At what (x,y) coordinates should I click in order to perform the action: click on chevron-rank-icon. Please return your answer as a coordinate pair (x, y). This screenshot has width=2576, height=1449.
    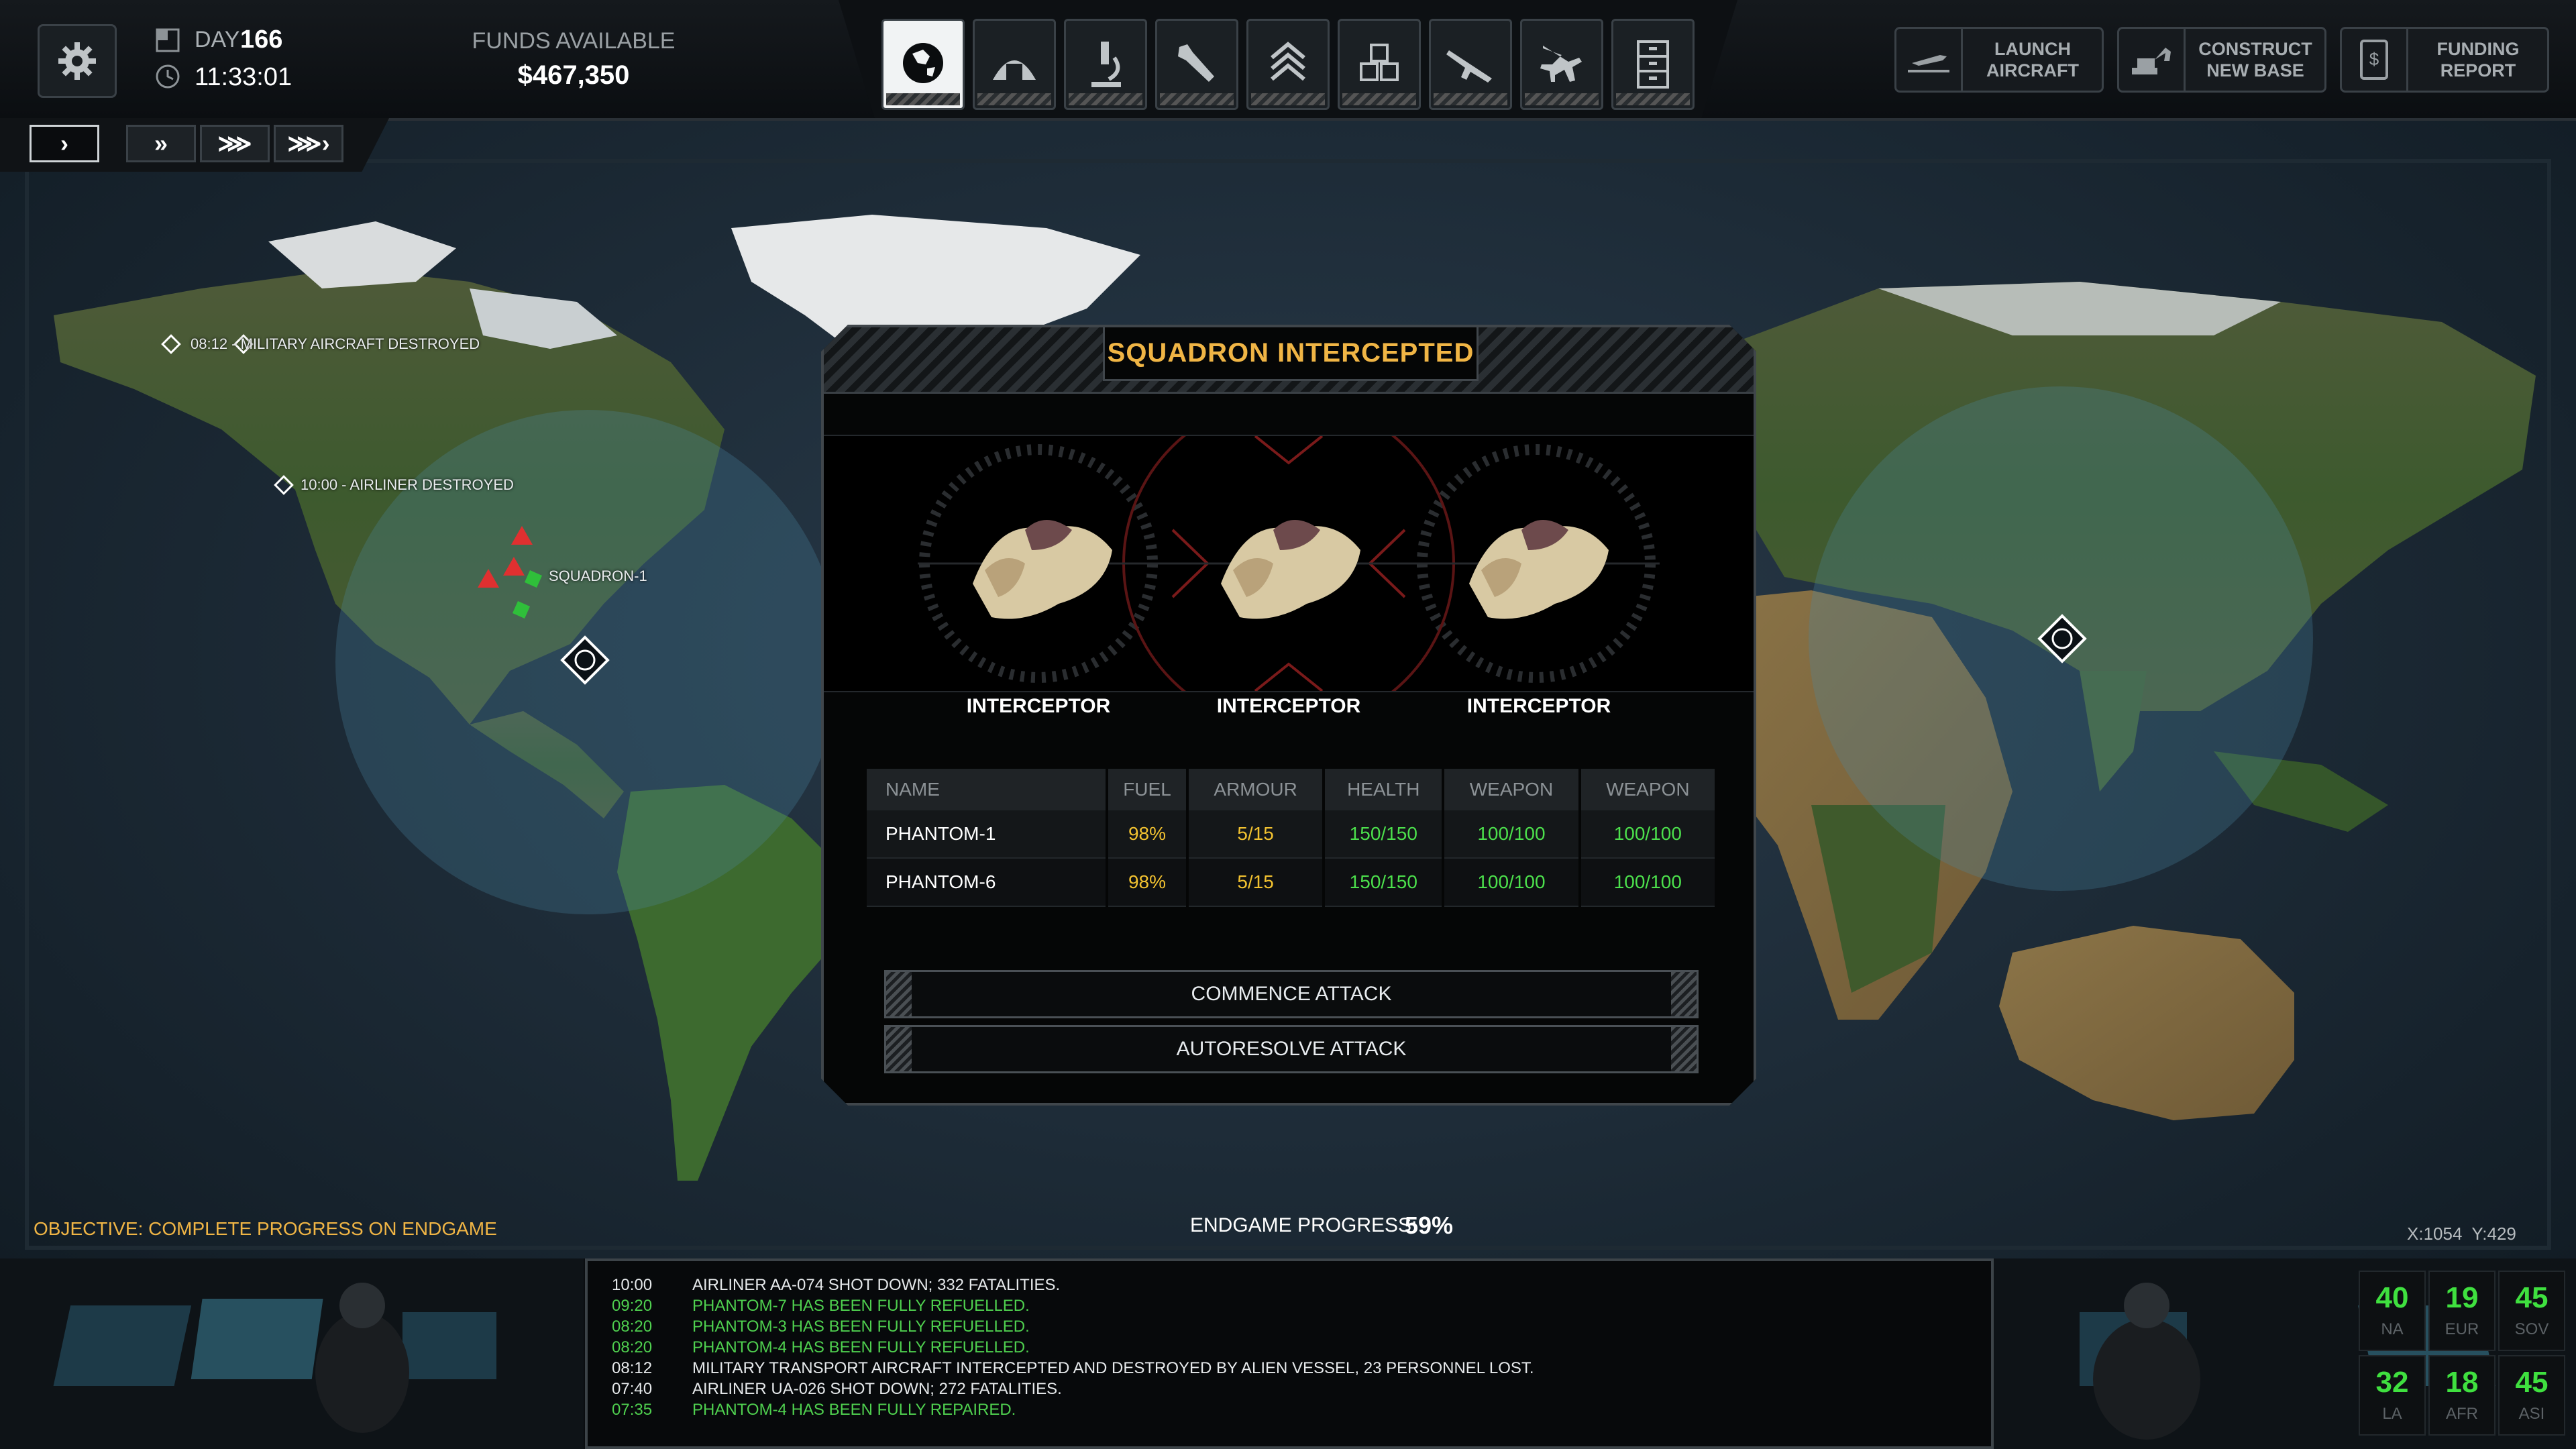
    Looking at the image, I should click on (1288, 61).